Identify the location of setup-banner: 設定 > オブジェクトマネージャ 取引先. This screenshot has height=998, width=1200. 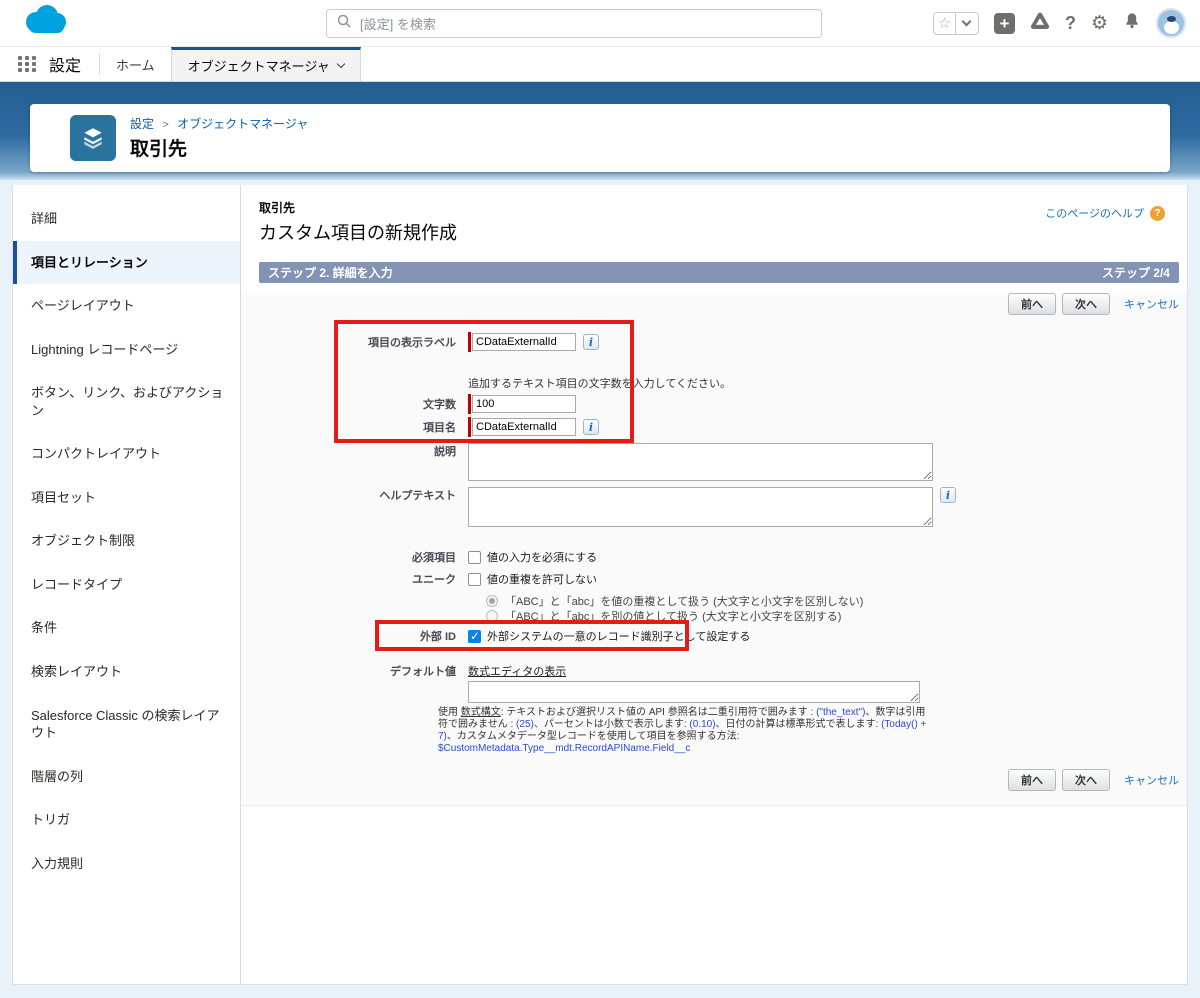
(600, 131).